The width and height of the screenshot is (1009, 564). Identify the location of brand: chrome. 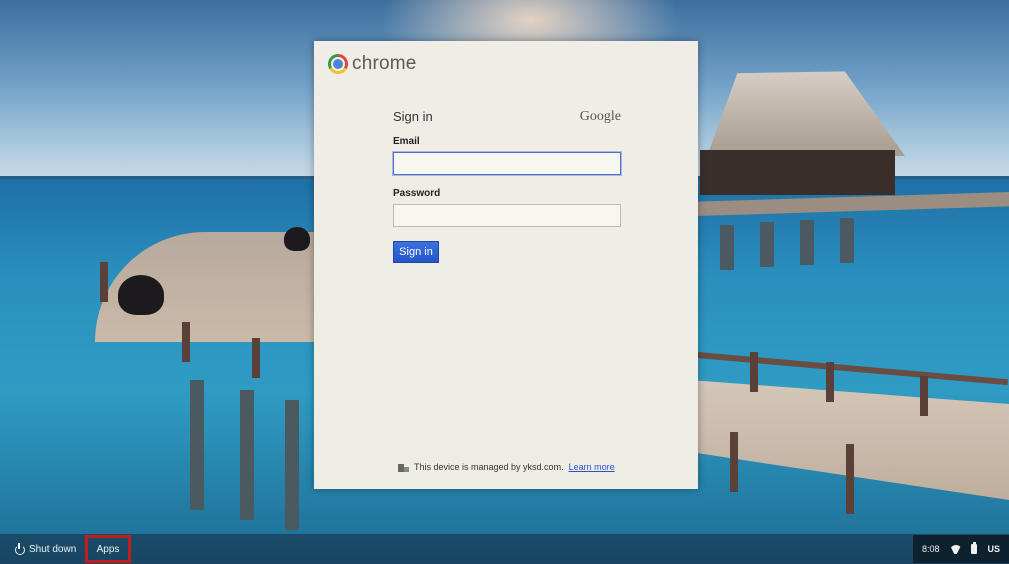
(372, 64).